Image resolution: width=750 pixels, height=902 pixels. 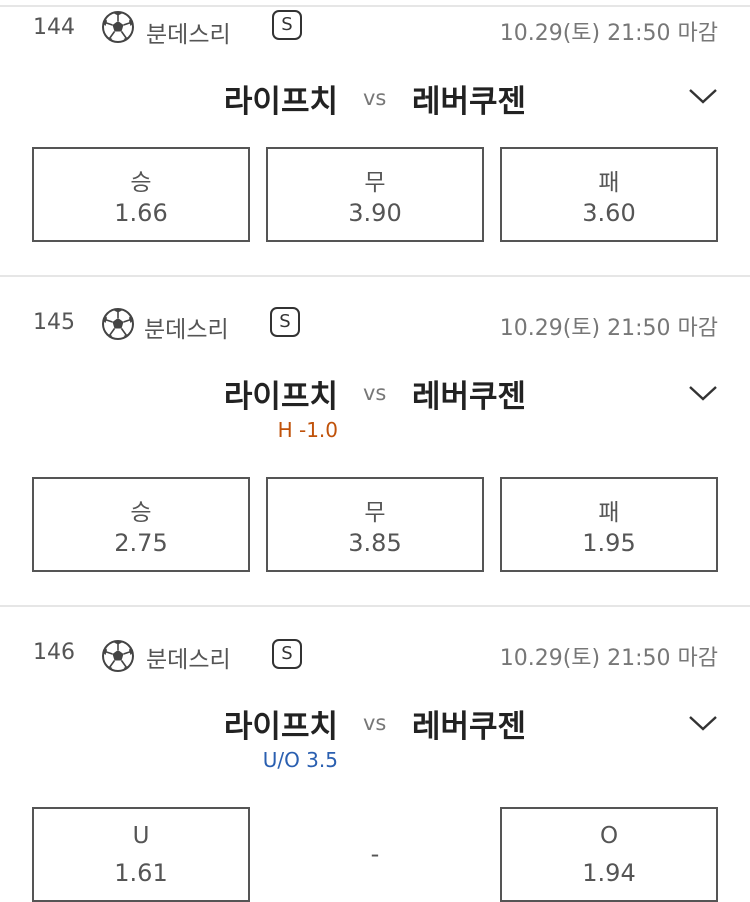 I want to click on odds-button-win: 승 2.75, so click(x=141, y=524).